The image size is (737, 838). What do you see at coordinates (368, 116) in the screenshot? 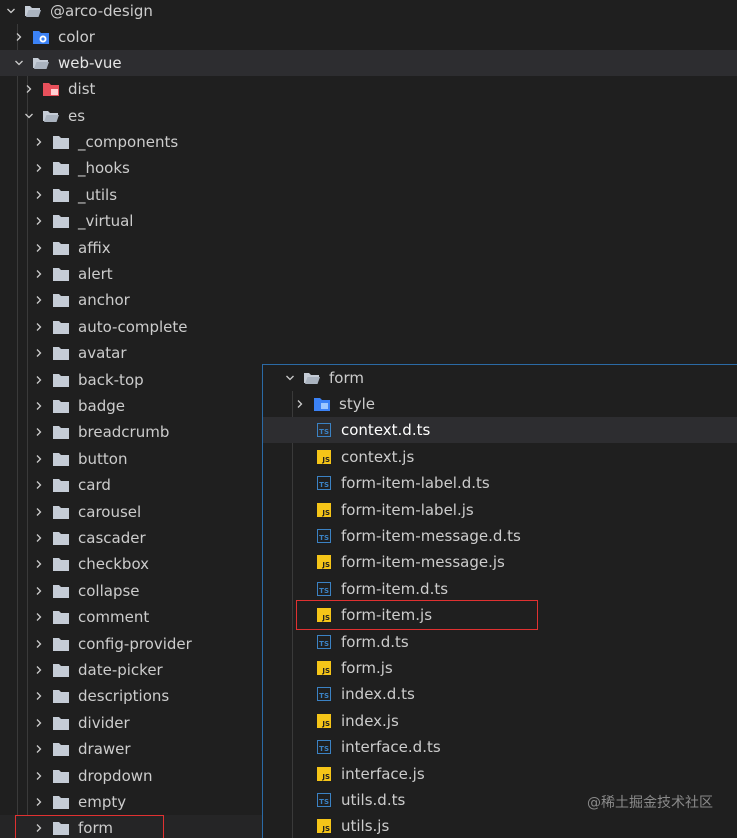
I see `tree-item-es: es` at bounding box center [368, 116].